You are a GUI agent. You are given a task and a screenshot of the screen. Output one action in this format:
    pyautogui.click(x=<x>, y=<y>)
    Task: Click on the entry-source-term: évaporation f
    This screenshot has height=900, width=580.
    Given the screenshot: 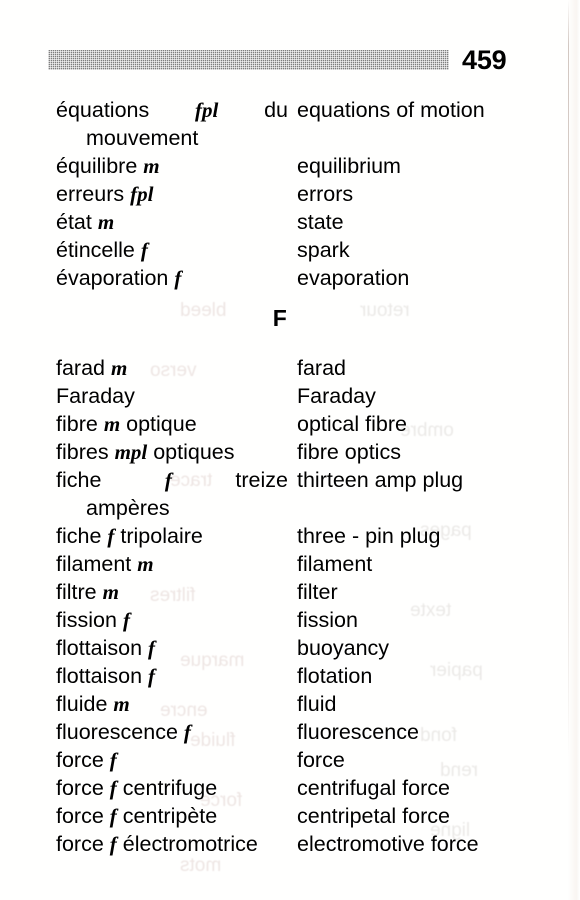 What is the action you would take?
    pyautogui.click(x=174, y=278)
    